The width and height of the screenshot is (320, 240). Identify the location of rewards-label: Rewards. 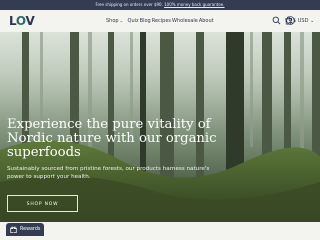
(30, 229).